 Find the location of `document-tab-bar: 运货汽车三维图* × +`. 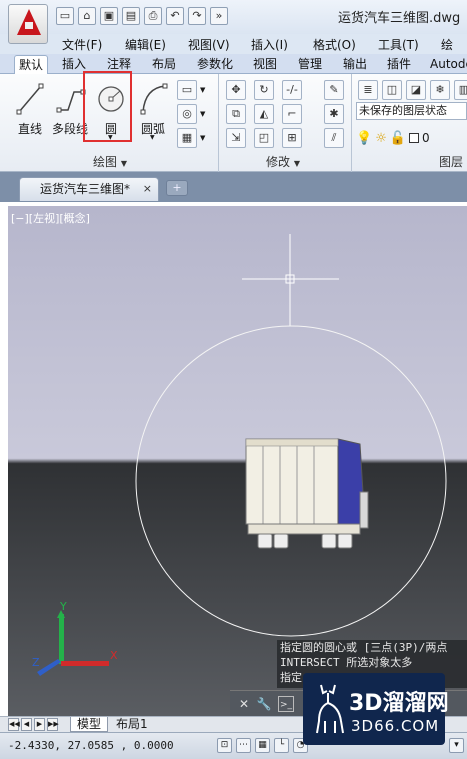

document-tab-bar: 运货汽车三维图* × + is located at coordinates (233, 187).